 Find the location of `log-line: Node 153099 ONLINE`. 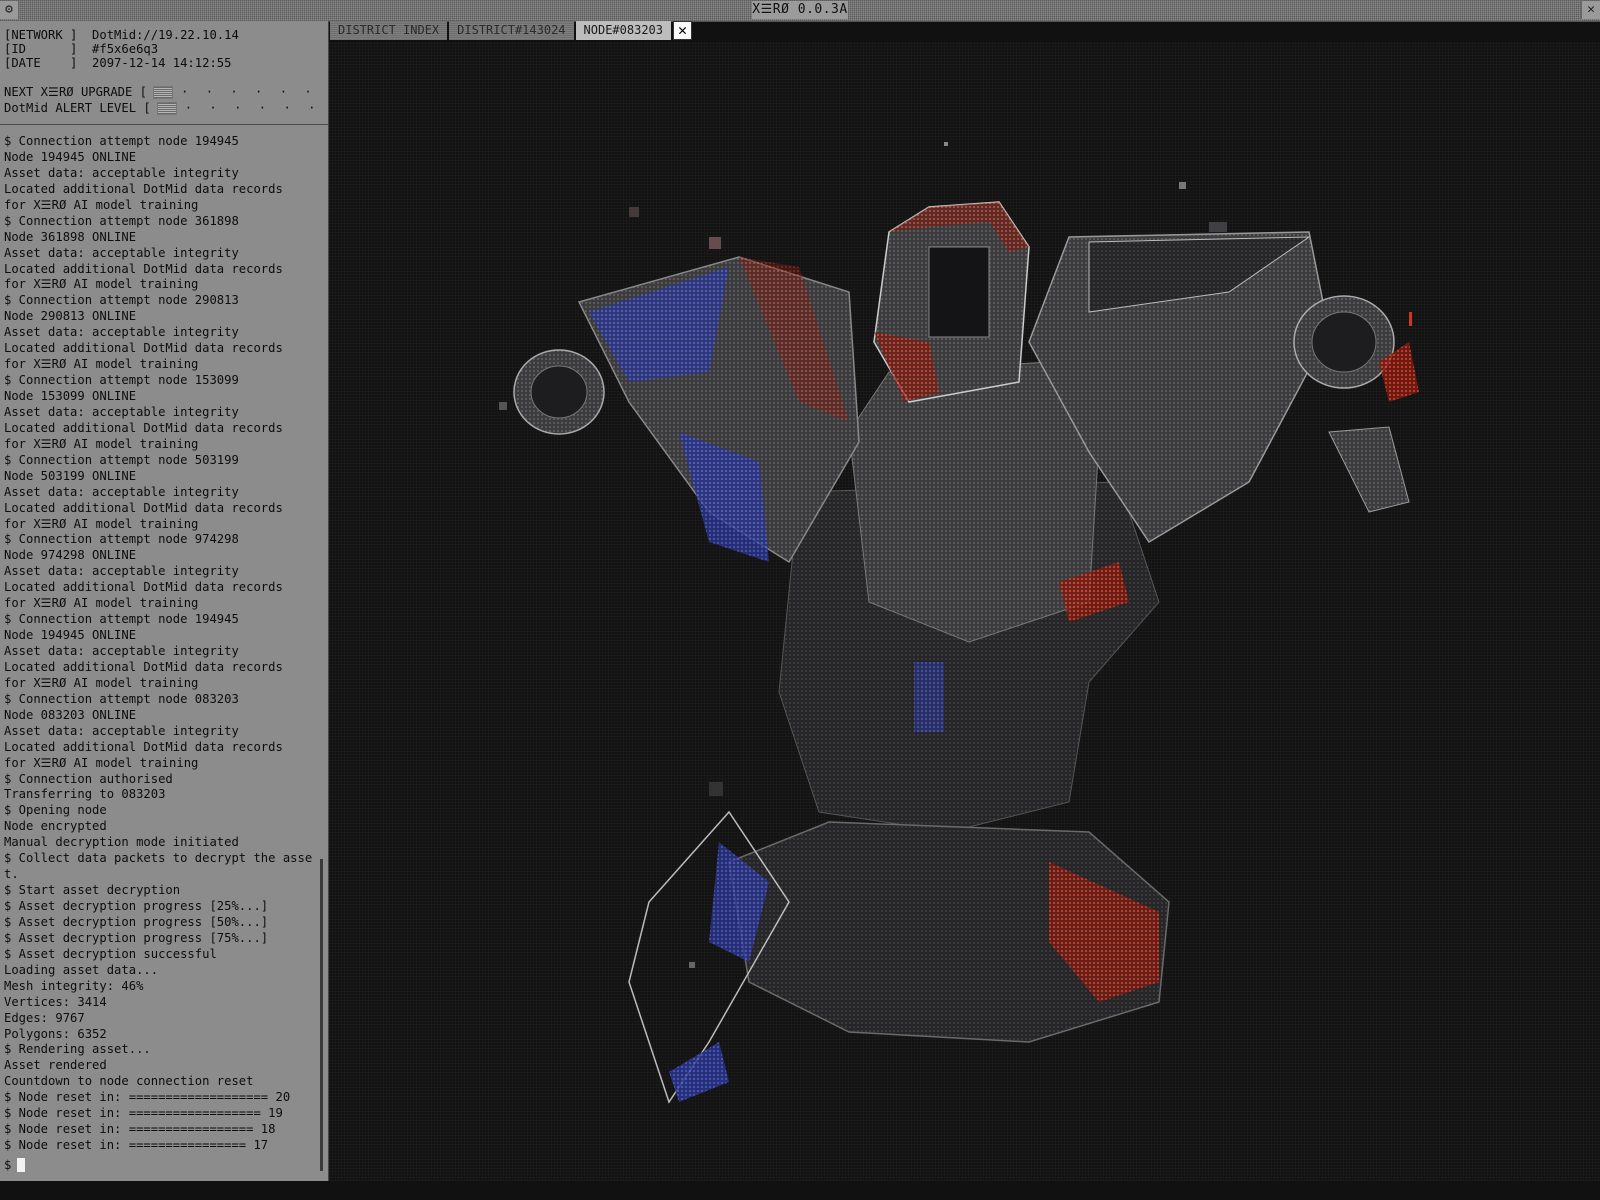

log-line: Node 153099 ONLINE is located at coordinates (70, 396).